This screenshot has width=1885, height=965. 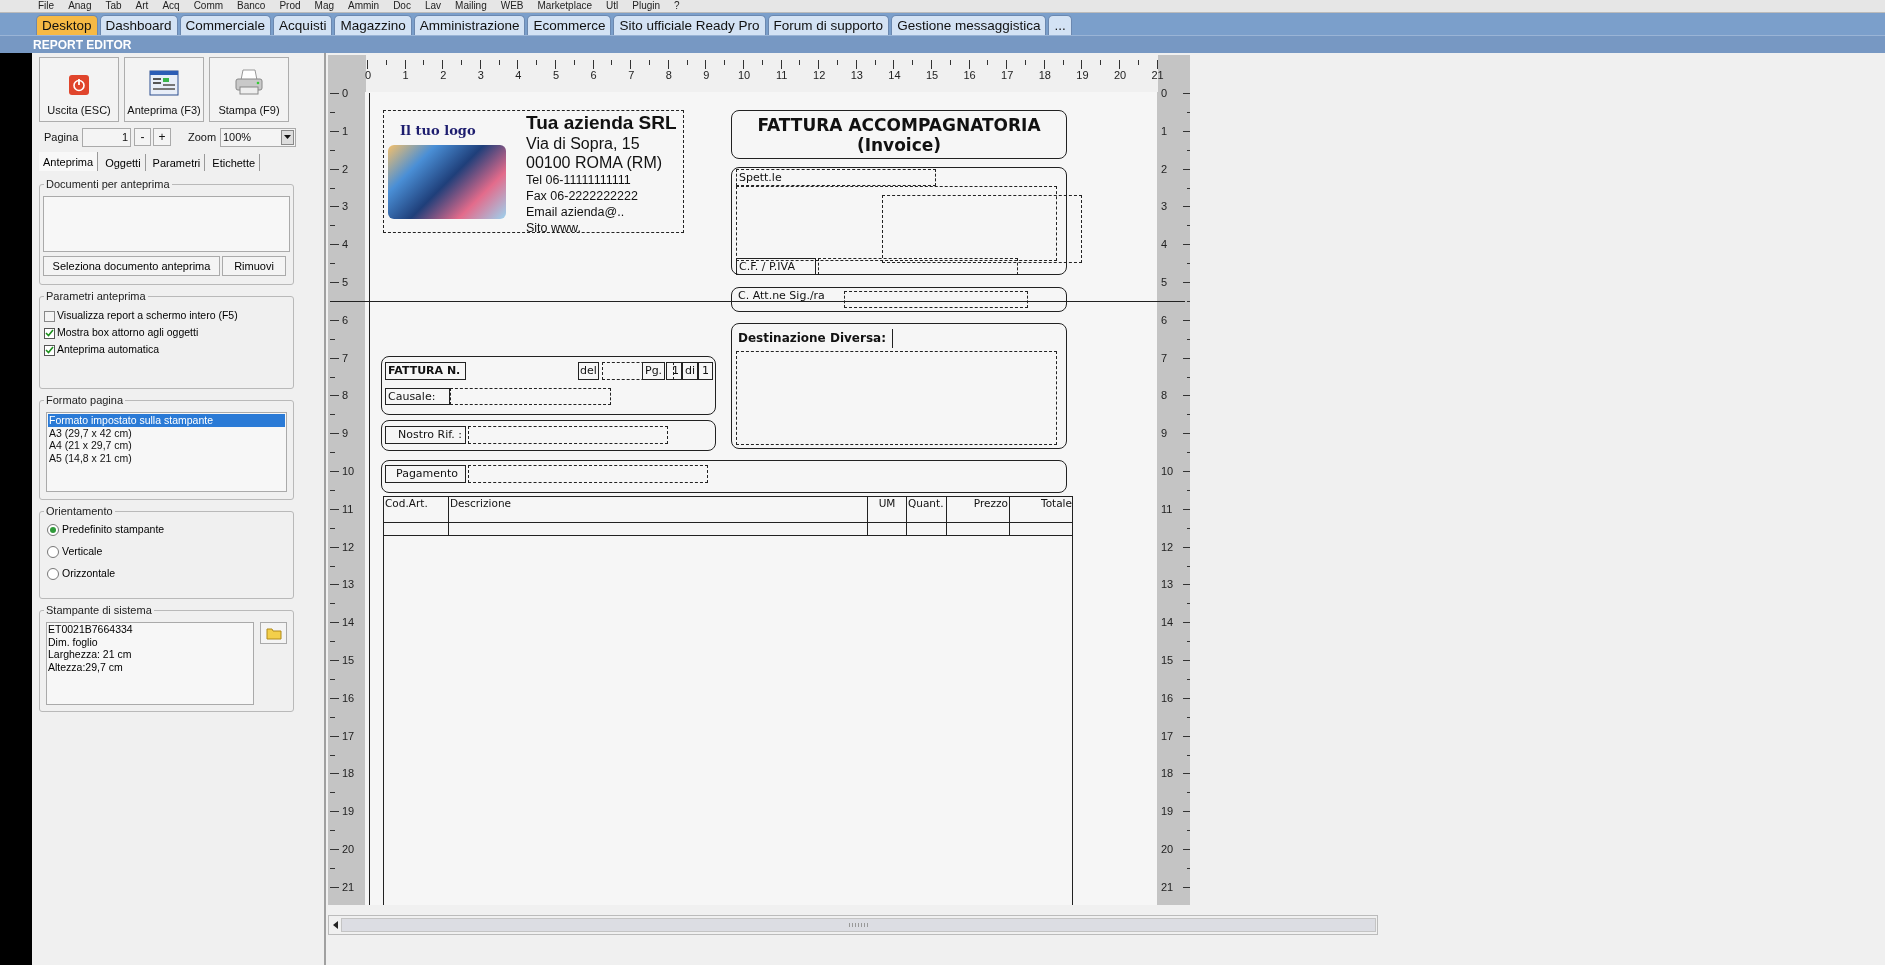 I want to click on menu-item: File, so click(x=46, y=6).